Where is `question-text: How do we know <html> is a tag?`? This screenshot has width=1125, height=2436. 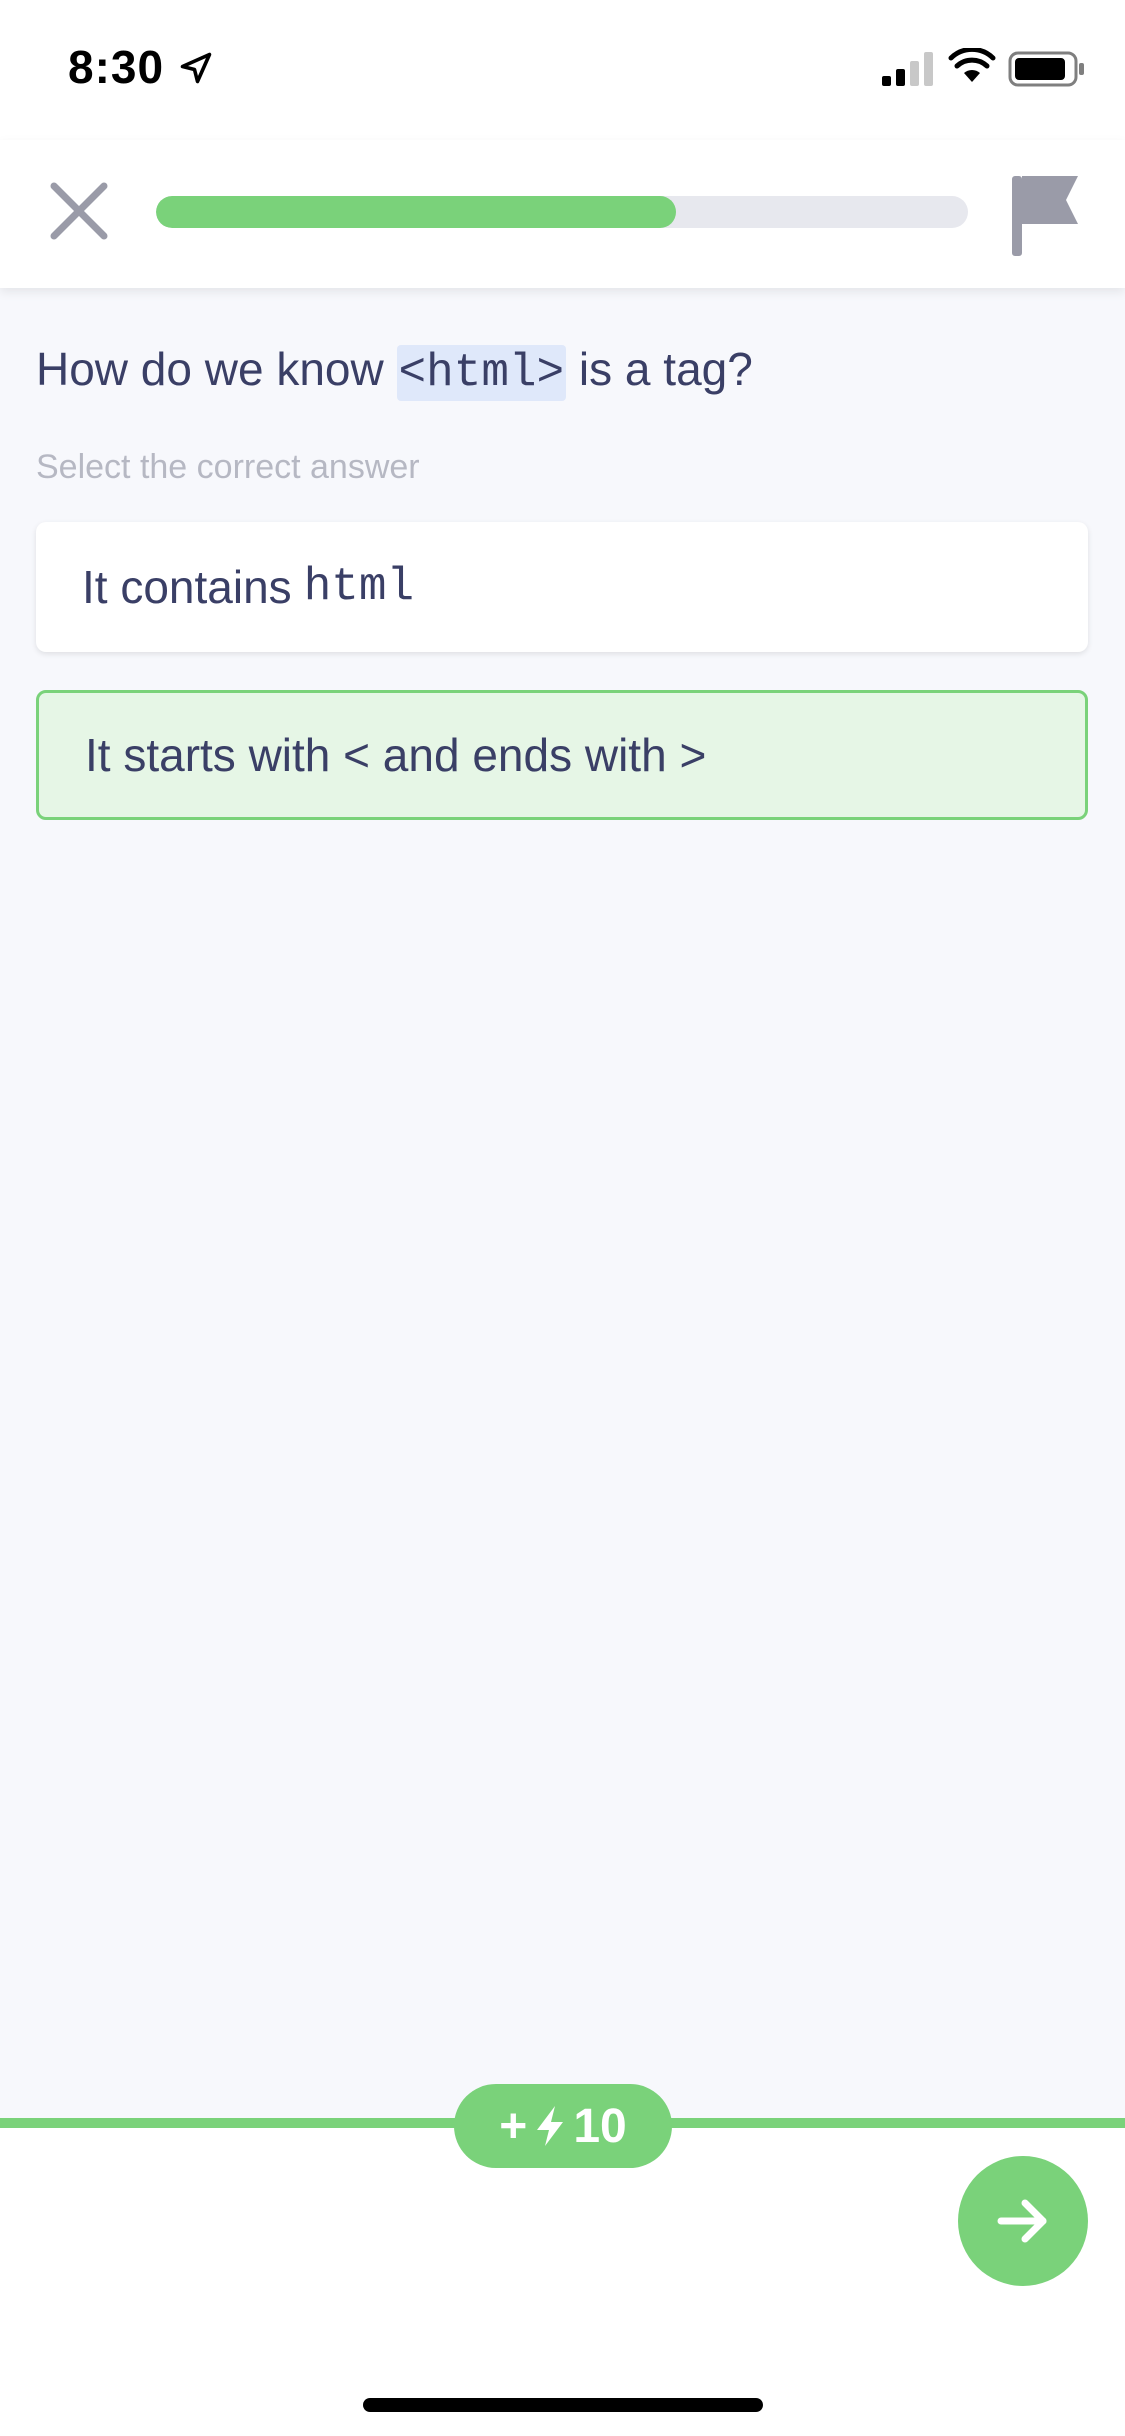 question-text: How do we know <html> is a tag? is located at coordinates (566, 371).